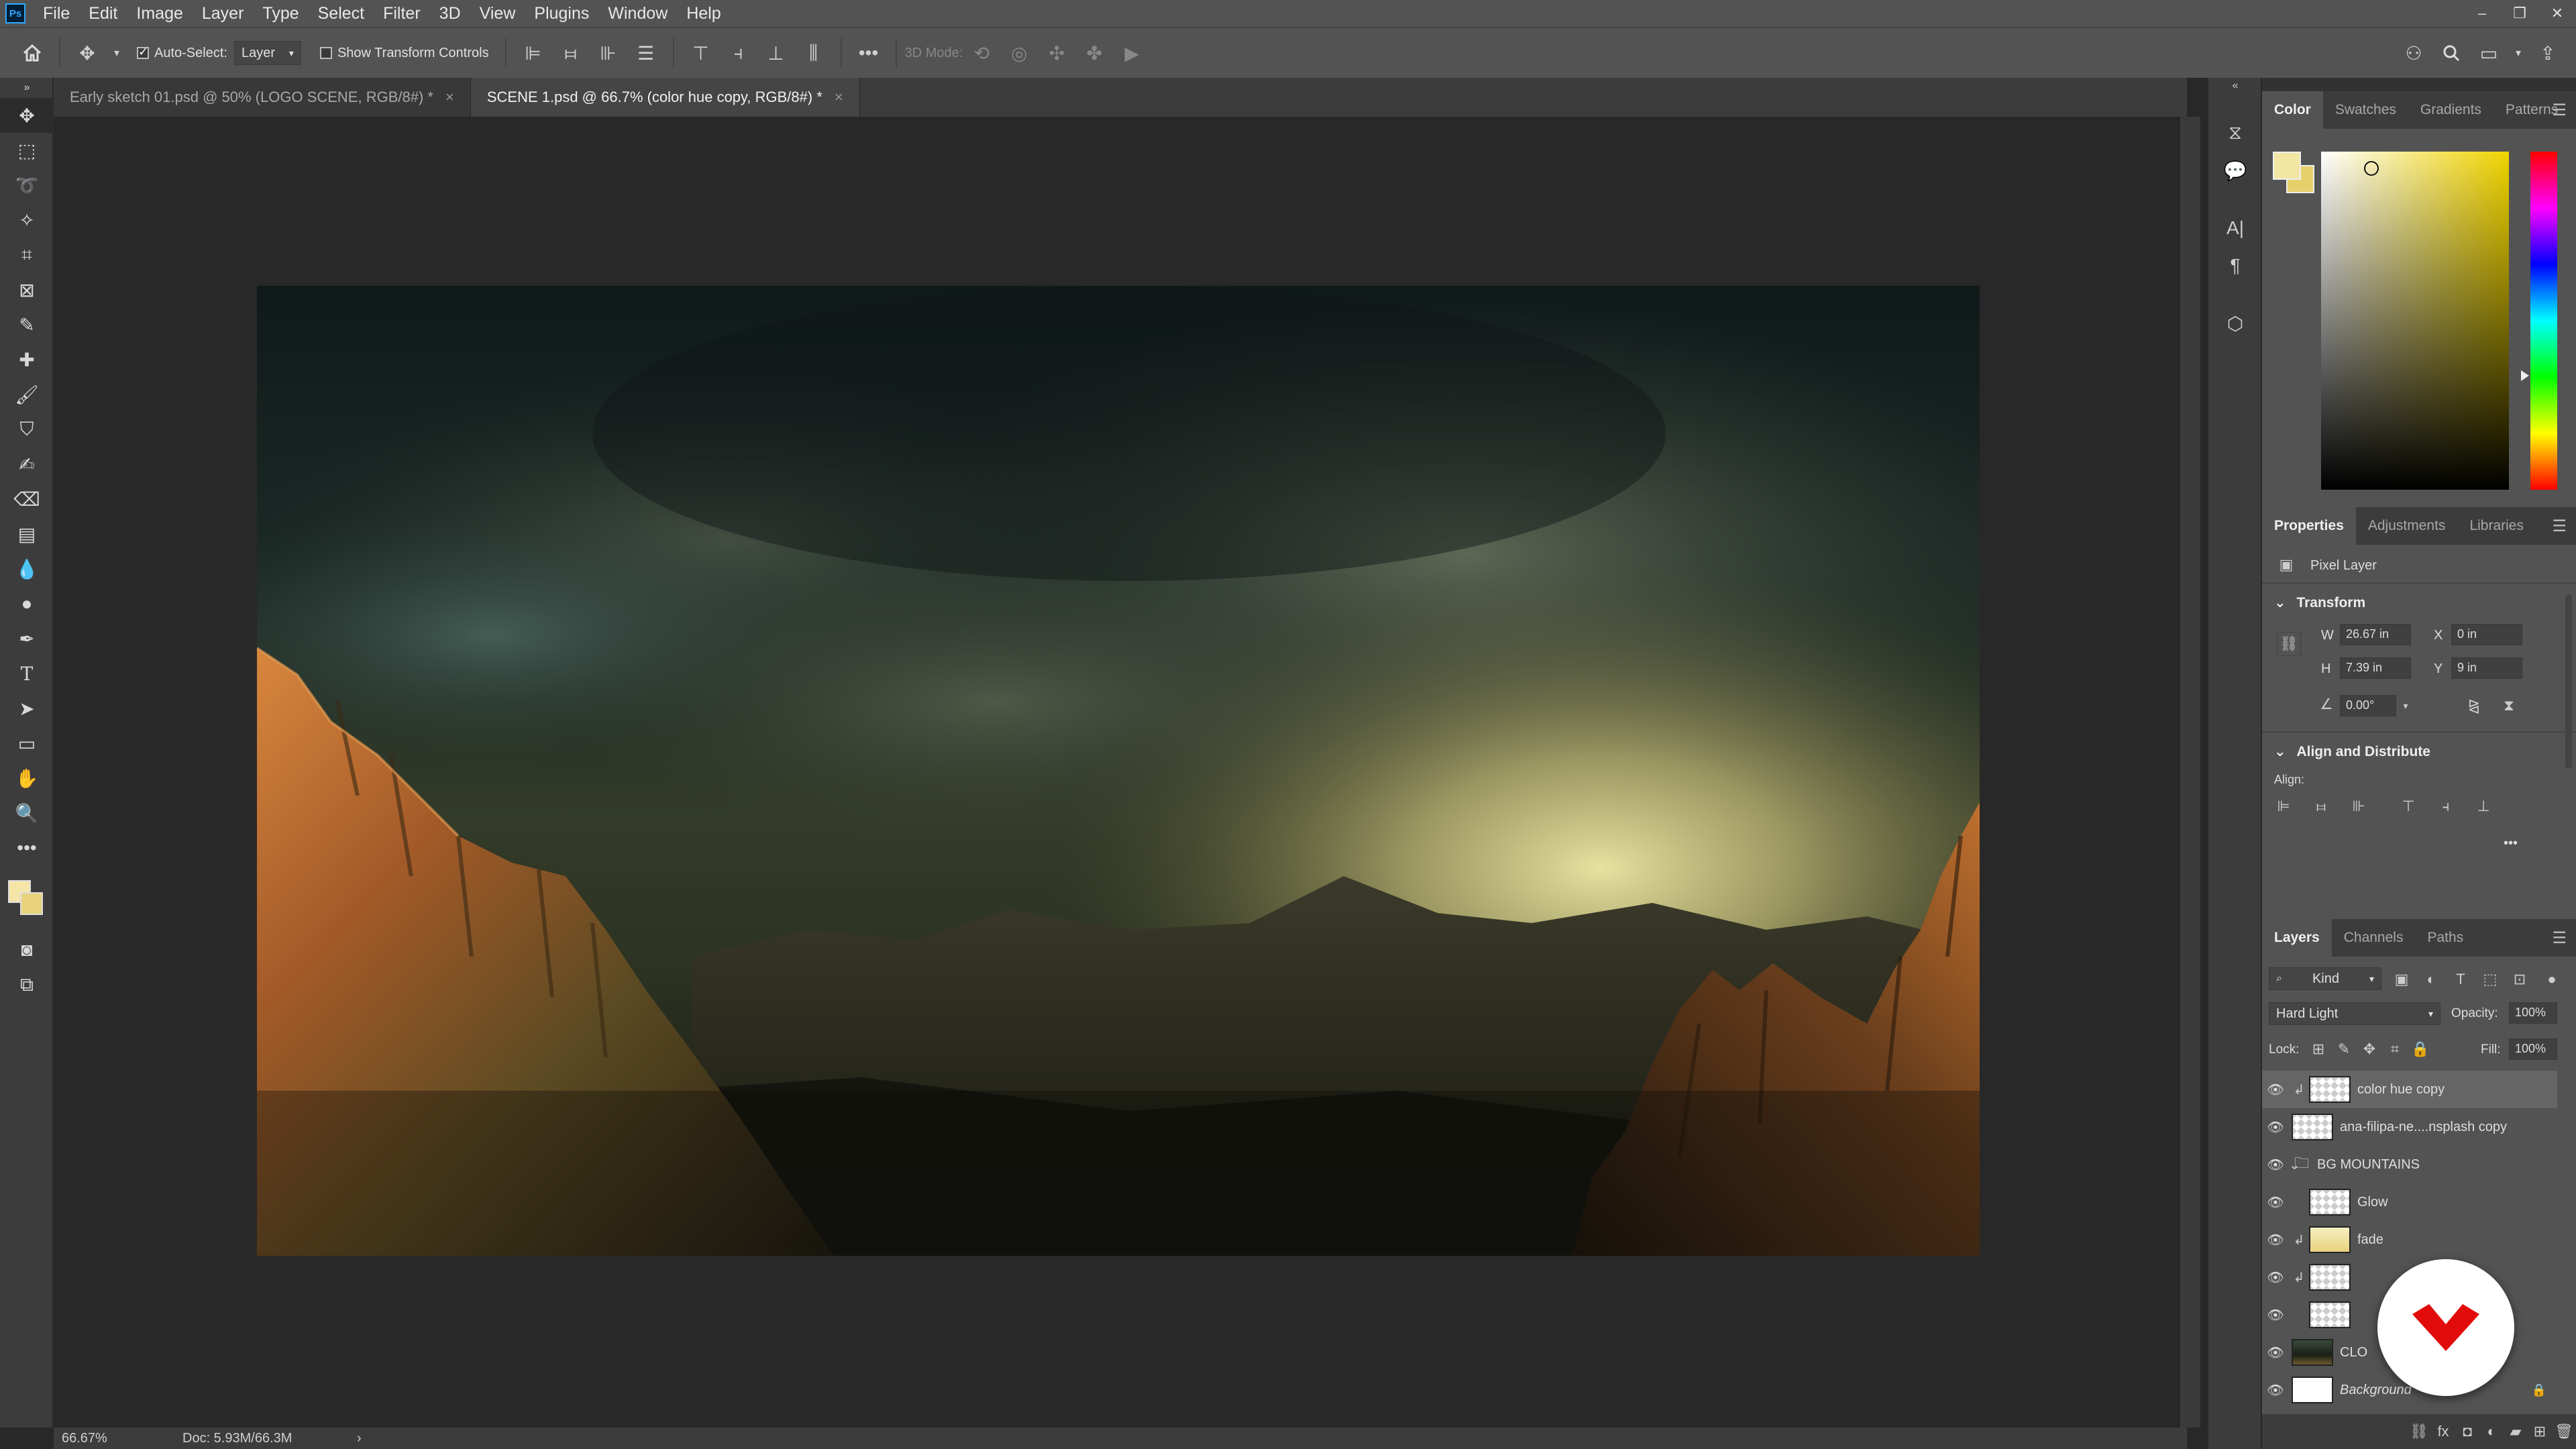 Image resolution: width=2576 pixels, height=1449 pixels. What do you see at coordinates (2557, 13) in the screenshot?
I see `close-window-button: ✕` at bounding box center [2557, 13].